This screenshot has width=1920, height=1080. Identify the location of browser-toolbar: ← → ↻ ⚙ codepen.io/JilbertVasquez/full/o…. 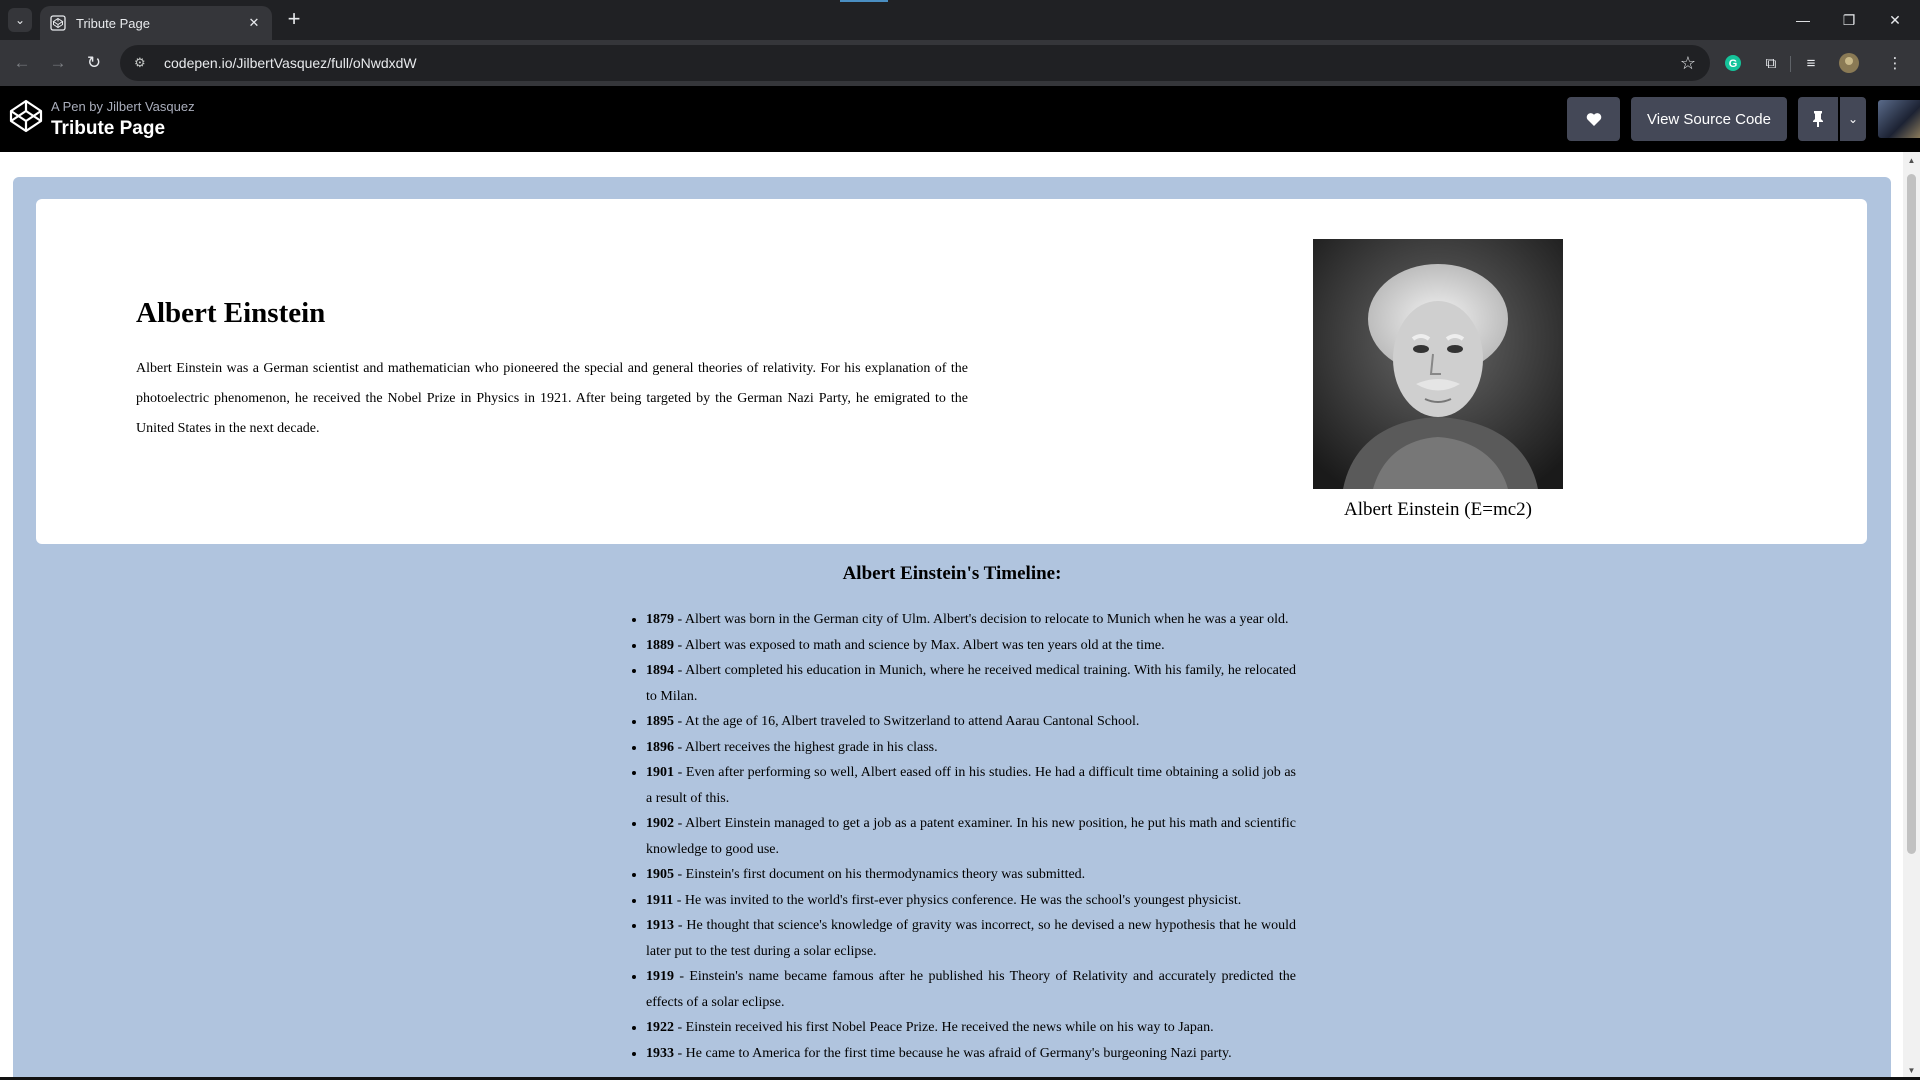
(960, 63).